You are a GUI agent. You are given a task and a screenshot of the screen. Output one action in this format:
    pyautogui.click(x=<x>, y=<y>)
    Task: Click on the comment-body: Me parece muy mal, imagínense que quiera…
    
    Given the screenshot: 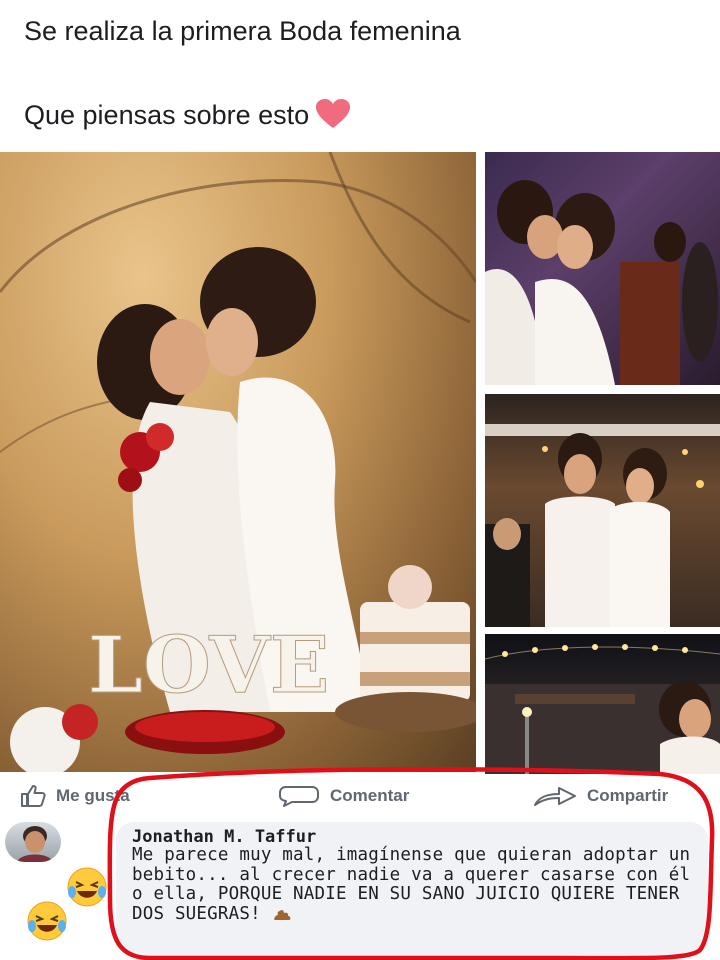 What is the action you would take?
    pyautogui.click(x=411, y=884)
    